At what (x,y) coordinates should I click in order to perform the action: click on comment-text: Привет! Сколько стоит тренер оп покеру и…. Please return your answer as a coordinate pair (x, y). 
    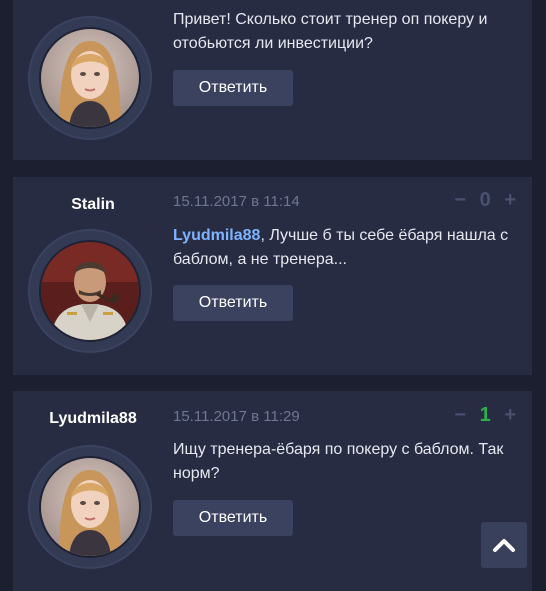
    Looking at the image, I should click on (330, 31).